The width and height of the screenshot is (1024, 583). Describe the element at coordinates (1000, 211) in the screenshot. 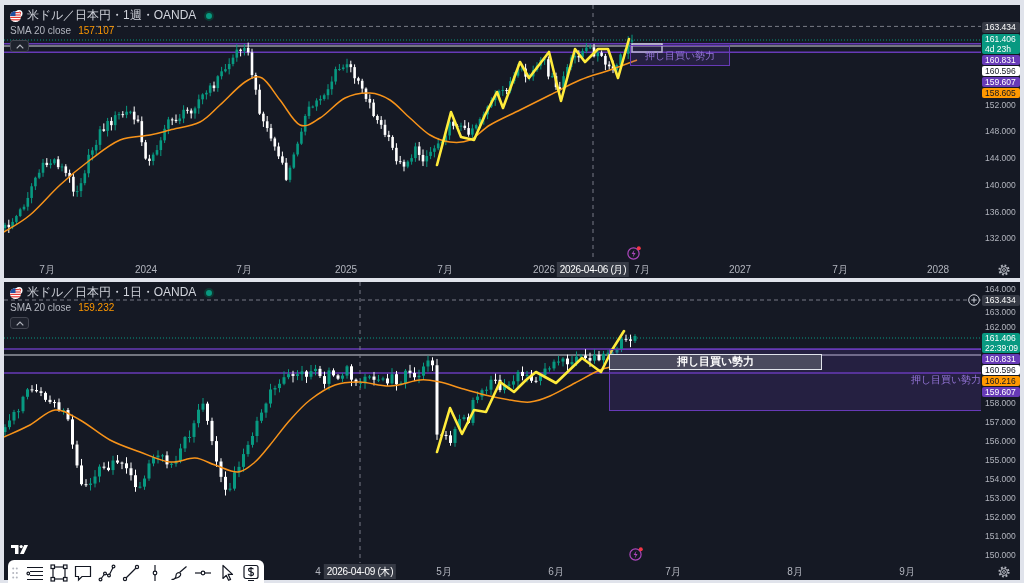

I see `price-label: 136.000` at that location.